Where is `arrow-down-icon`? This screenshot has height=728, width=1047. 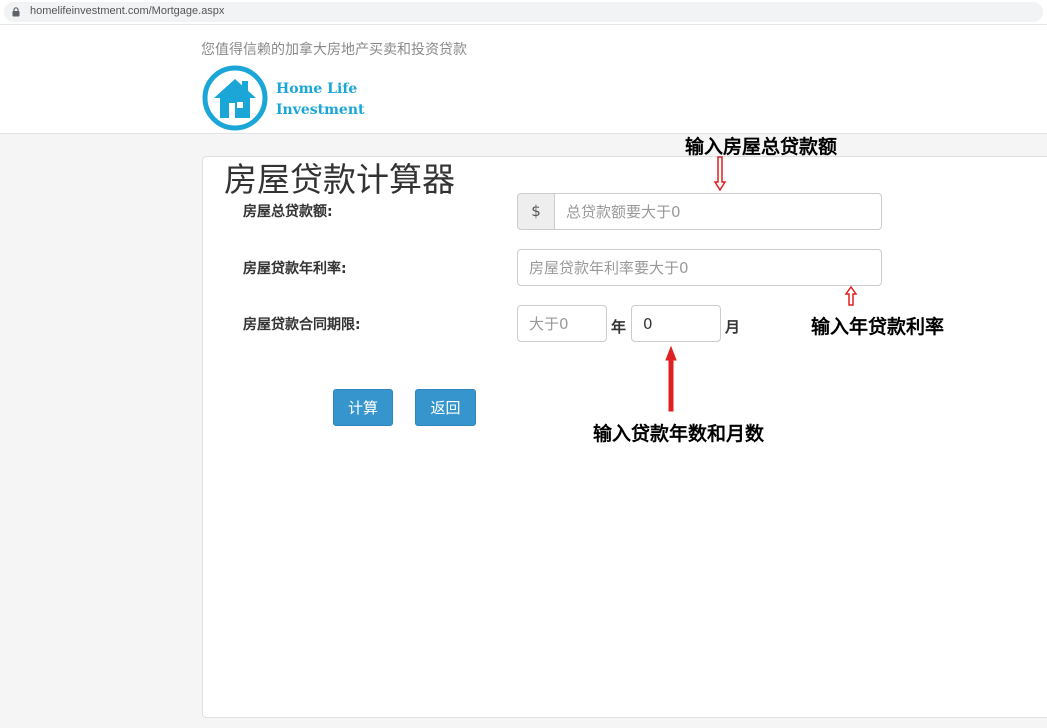 arrow-down-icon is located at coordinates (720, 174).